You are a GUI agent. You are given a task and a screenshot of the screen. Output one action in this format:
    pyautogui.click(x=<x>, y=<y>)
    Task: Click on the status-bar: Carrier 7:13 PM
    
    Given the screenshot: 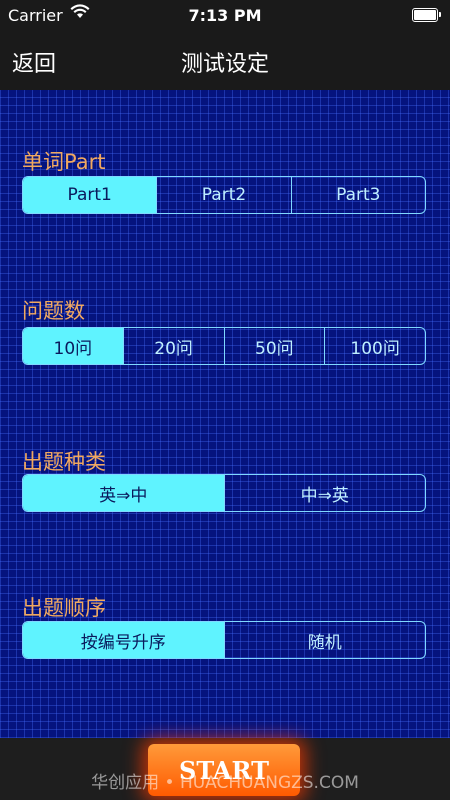 What is the action you would take?
    pyautogui.click(x=225, y=15)
    